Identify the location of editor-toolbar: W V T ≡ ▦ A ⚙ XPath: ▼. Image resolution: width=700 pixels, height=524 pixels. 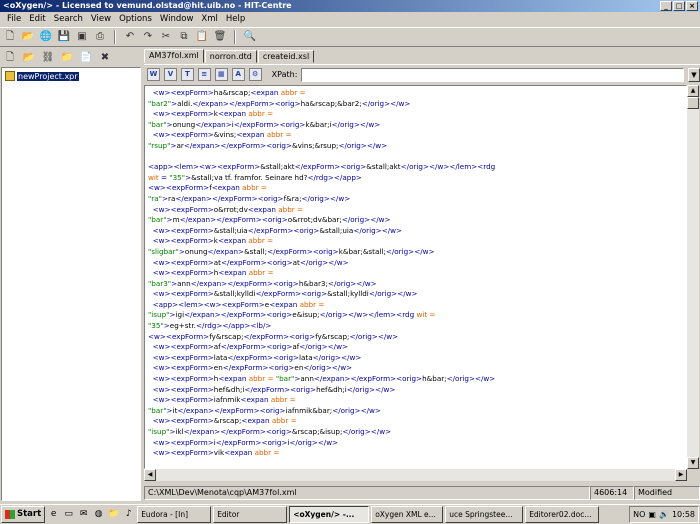
(422, 74).